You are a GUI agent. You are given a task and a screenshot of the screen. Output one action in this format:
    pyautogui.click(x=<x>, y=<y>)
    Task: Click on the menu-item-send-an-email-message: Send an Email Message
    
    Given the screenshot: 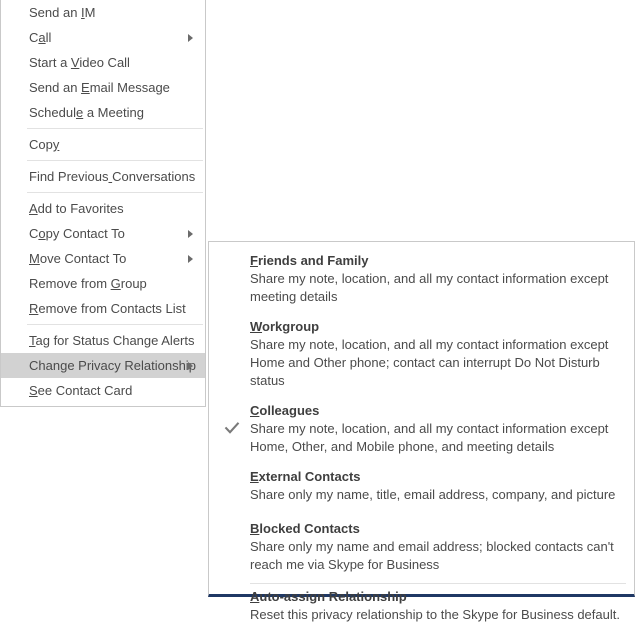 What is the action you would take?
    pyautogui.click(x=103, y=87)
    